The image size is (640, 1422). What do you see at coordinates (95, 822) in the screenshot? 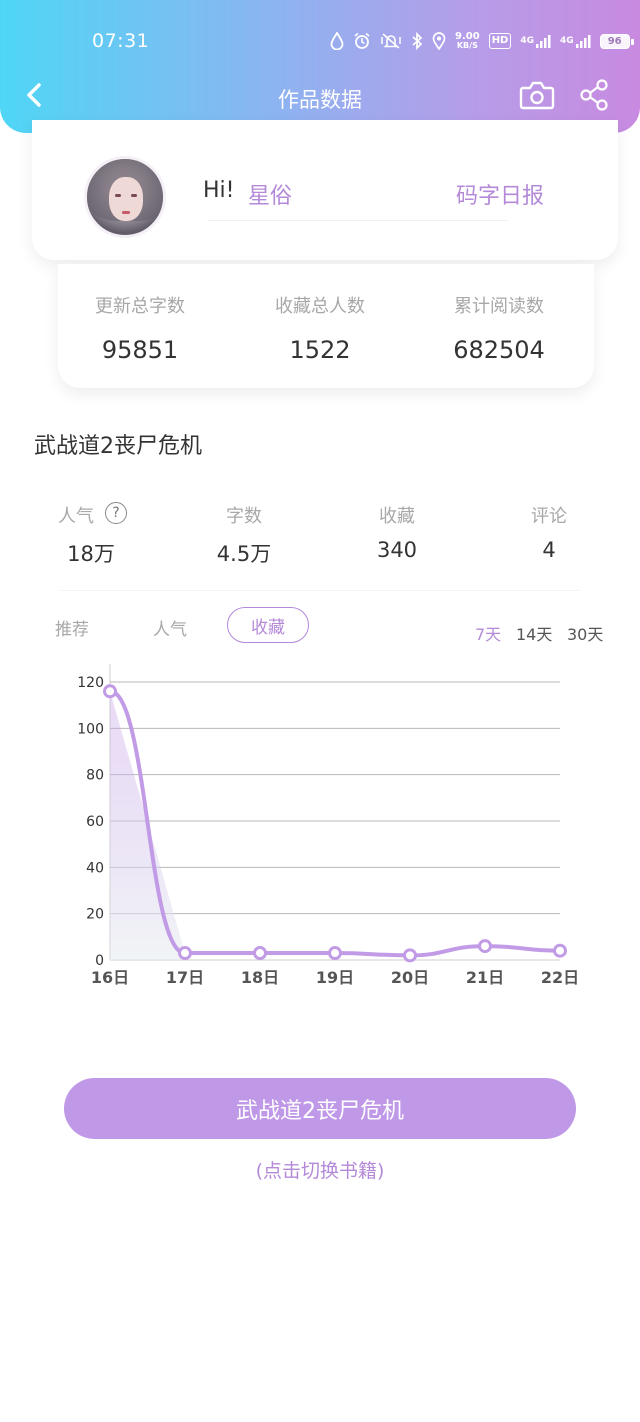
I see `y-tick-label: 60` at bounding box center [95, 822].